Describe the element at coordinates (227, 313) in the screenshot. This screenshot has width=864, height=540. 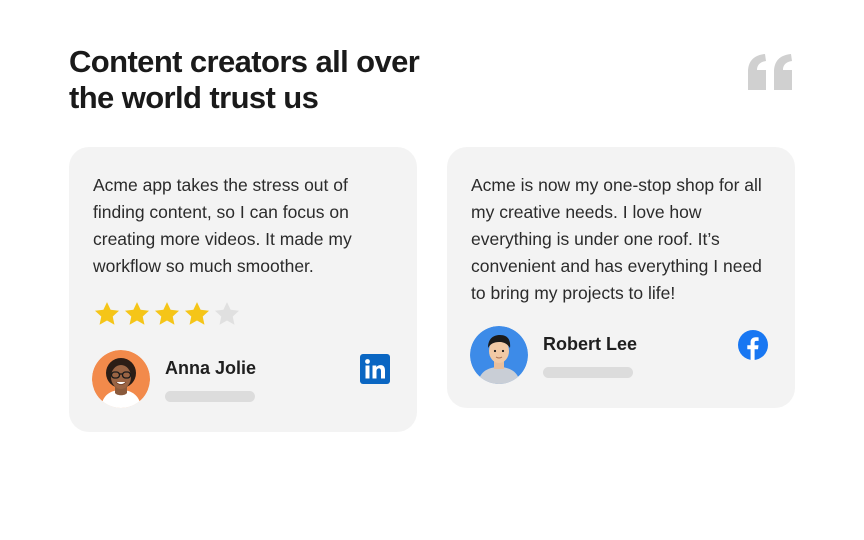
I see `star-empty-icon` at that location.